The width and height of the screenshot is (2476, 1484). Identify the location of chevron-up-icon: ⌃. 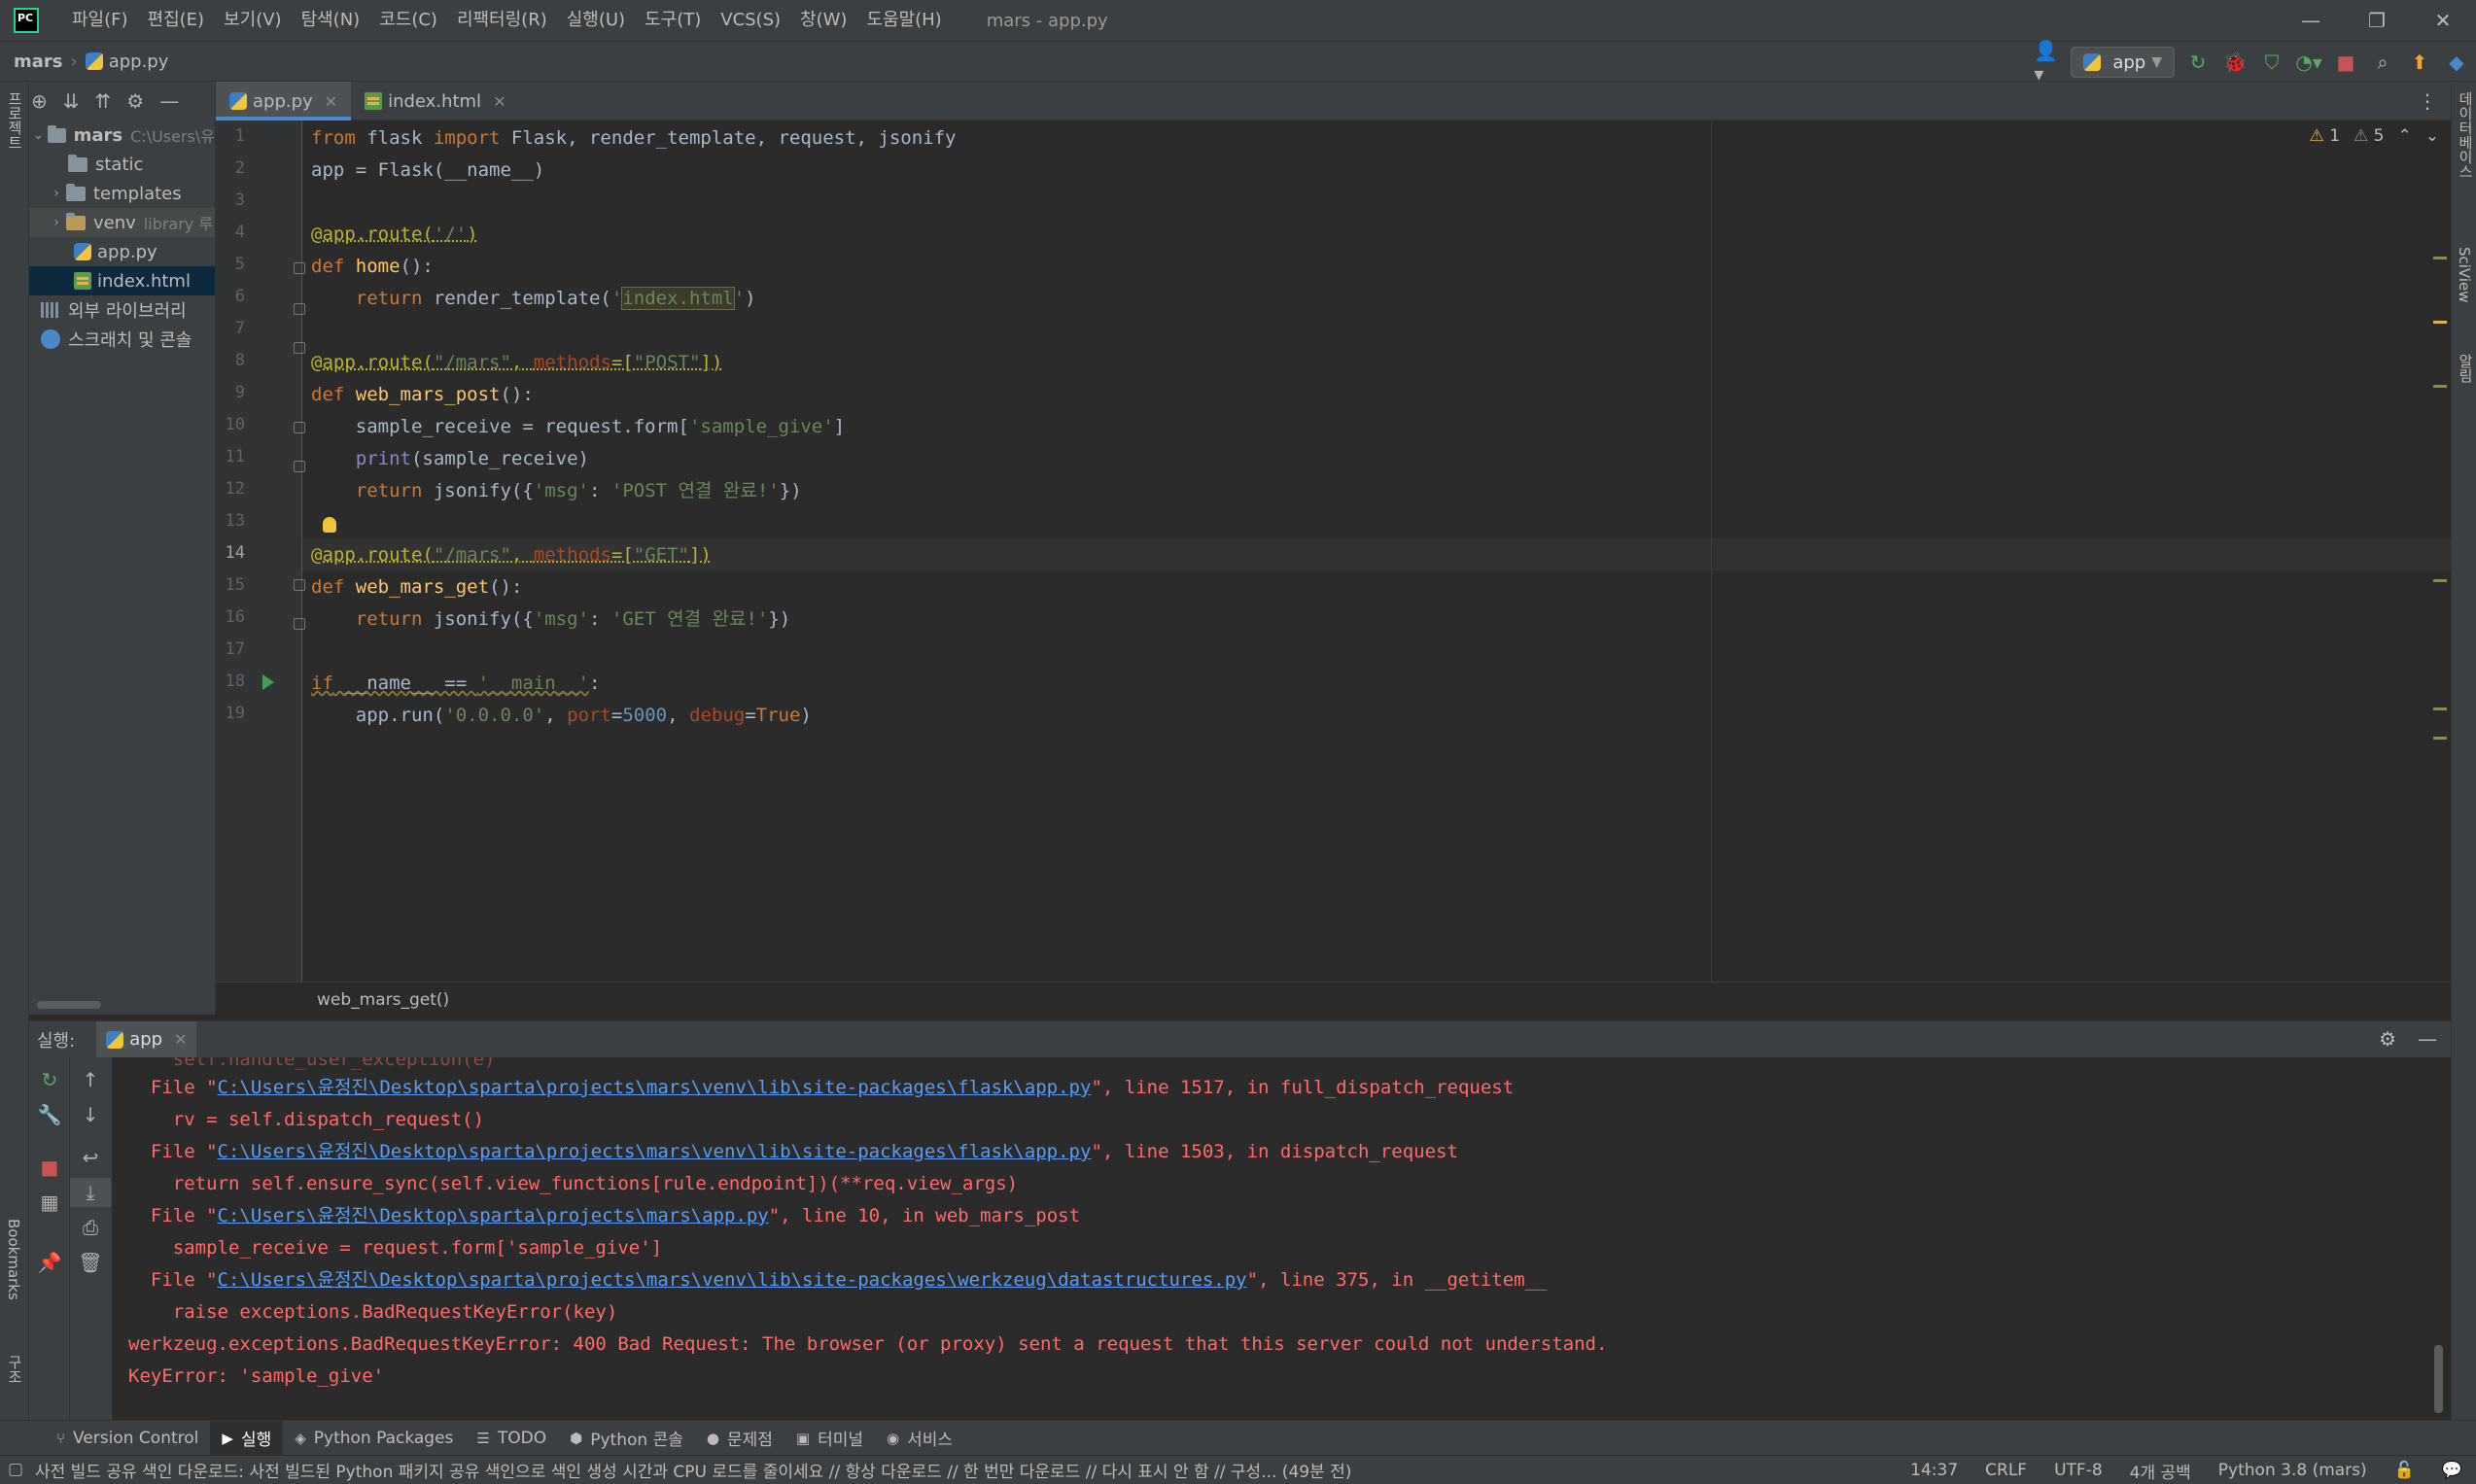
(2405, 136).